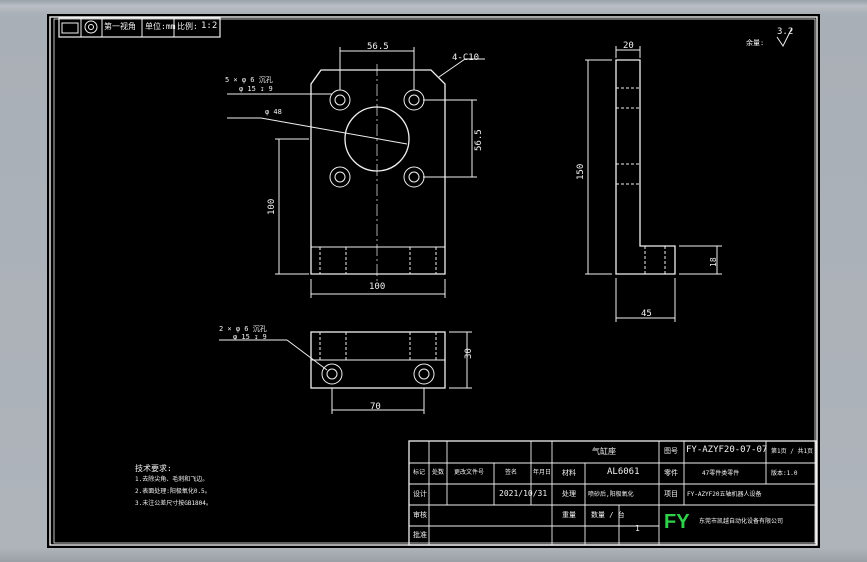 This screenshot has width=867, height=562. What do you see at coordinates (511, 472) in the screenshot?
I see `col-sign: 签名` at bounding box center [511, 472].